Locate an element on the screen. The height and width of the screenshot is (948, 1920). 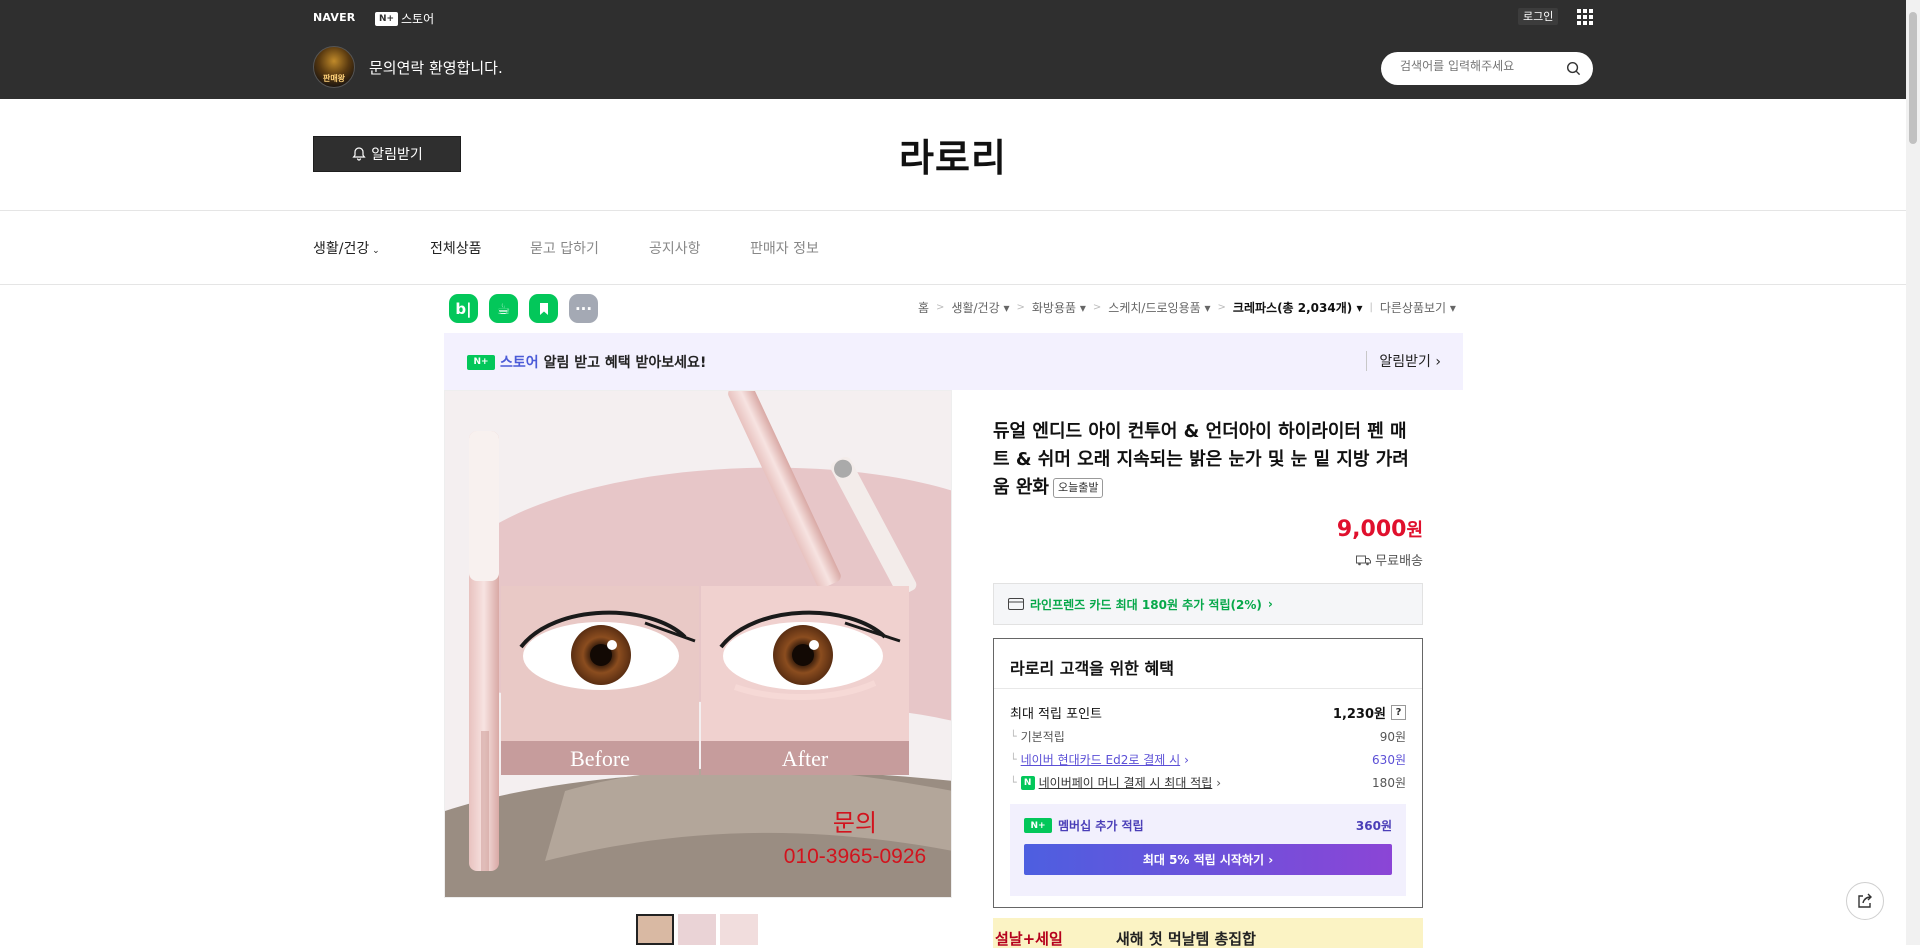
banner-text: 알림 받고 혜택 받아보세요! is located at coordinates (625, 363).